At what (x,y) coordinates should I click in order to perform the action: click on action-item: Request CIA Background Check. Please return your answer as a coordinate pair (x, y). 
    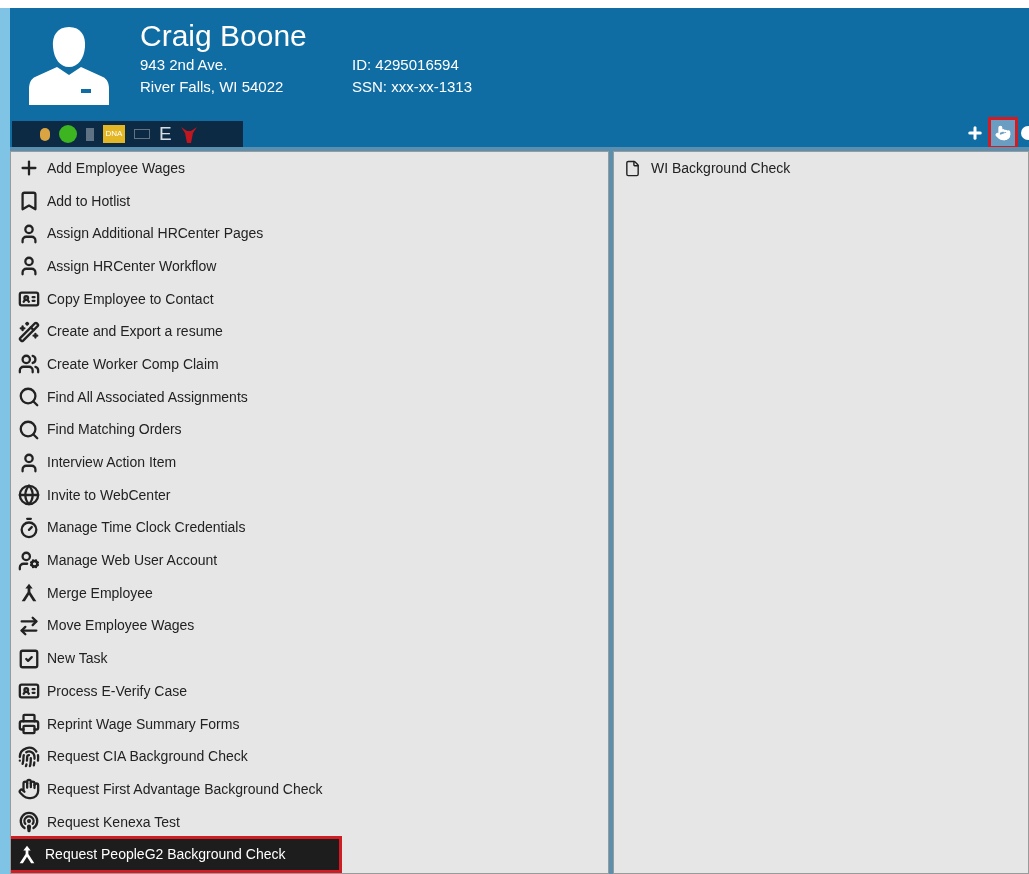
    Looking at the image, I should click on (309, 757).